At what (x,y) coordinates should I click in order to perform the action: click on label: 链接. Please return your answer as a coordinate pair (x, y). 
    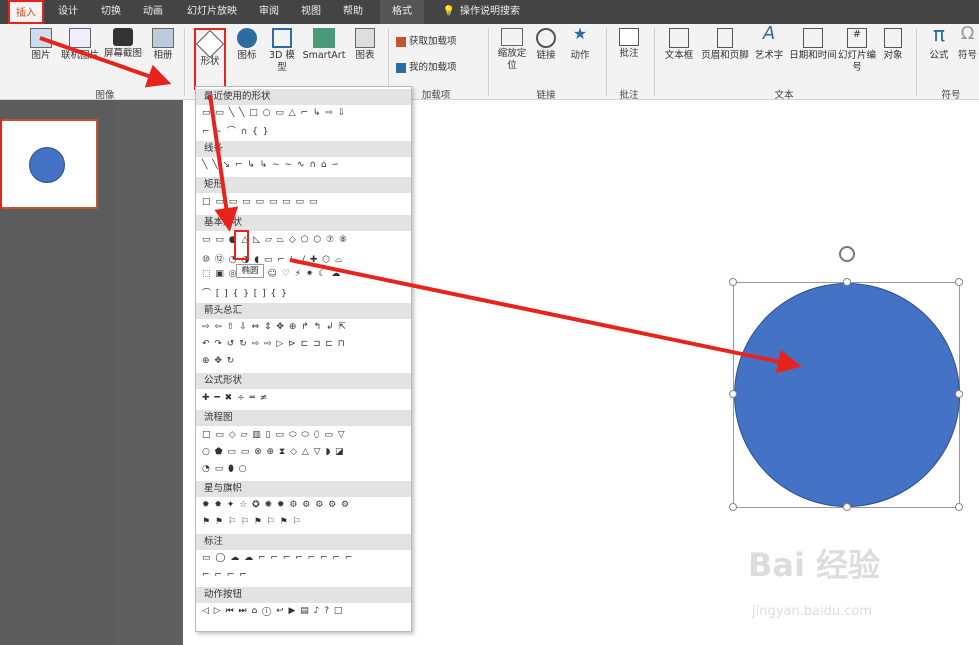
    Looking at the image, I should click on (546, 55).